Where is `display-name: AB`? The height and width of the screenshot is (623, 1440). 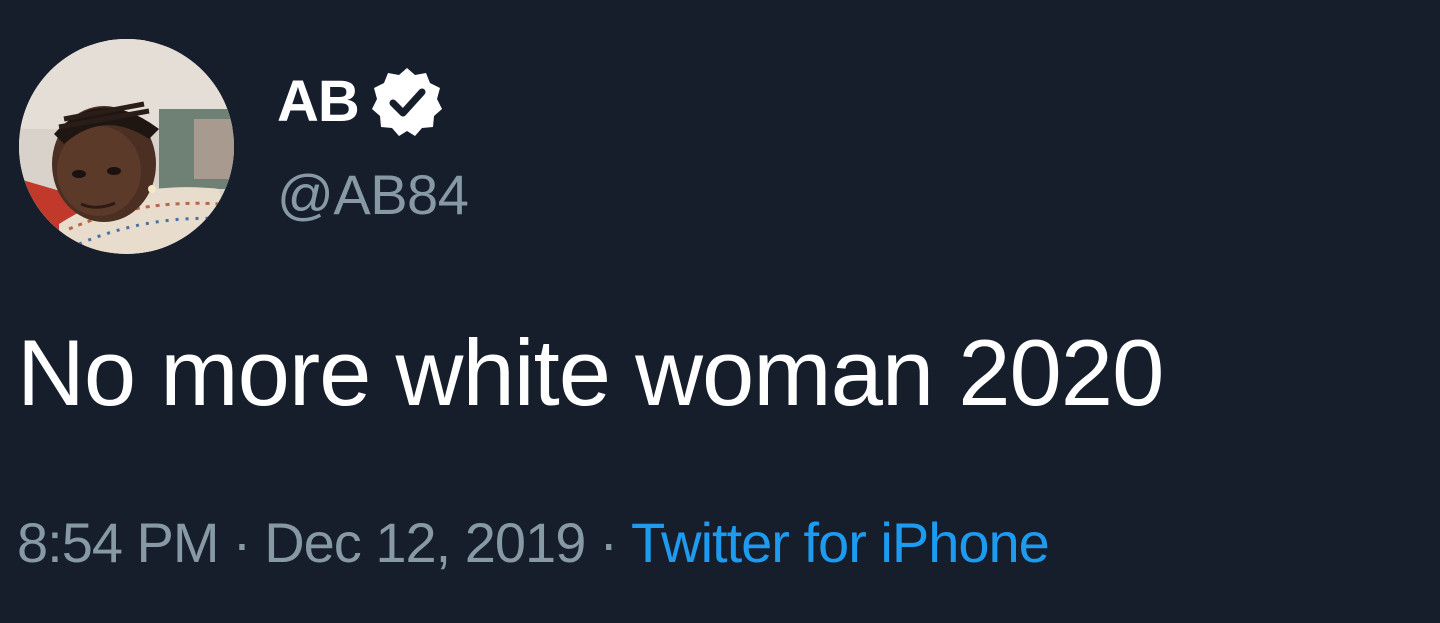
display-name: AB is located at coordinates (318, 102).